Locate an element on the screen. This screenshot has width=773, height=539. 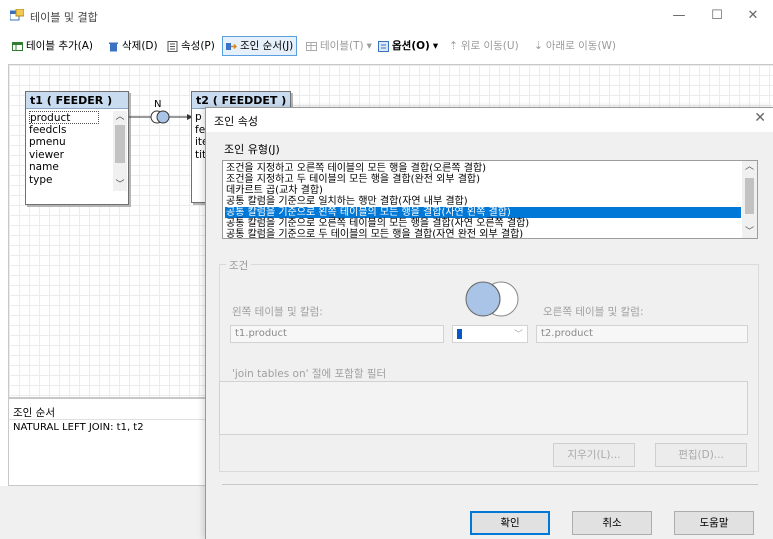
move-up-label: 위로 이동(U) is located at coordinates (489, 46).